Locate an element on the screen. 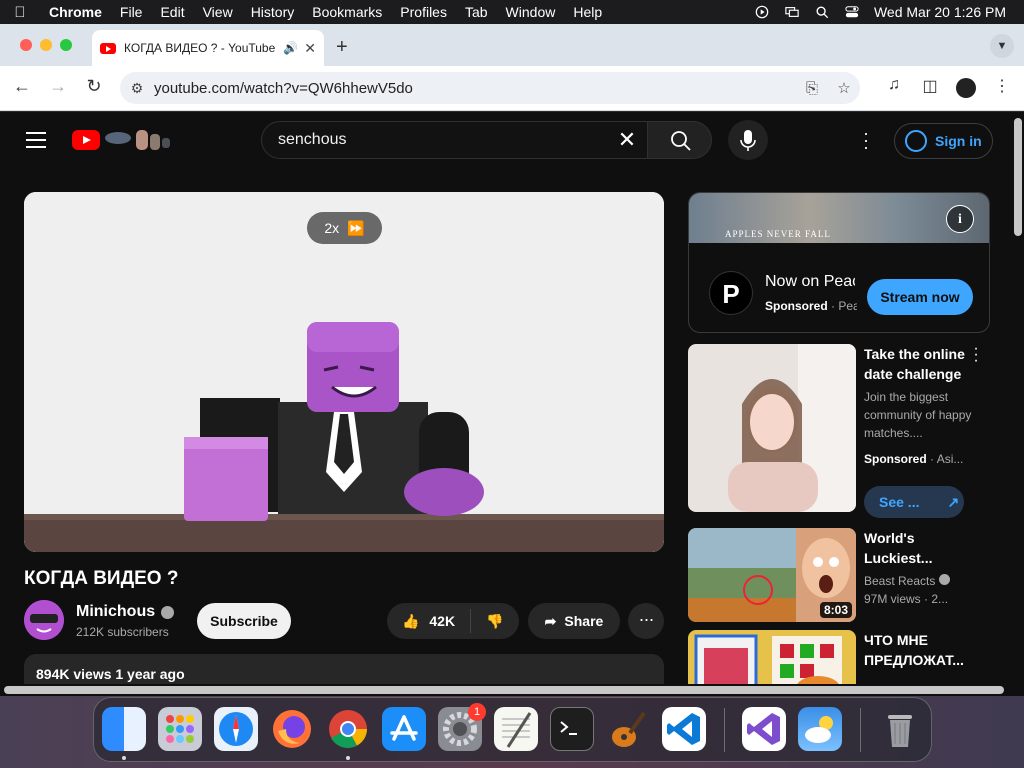  trash-icon is located at coordinates (900, 729).